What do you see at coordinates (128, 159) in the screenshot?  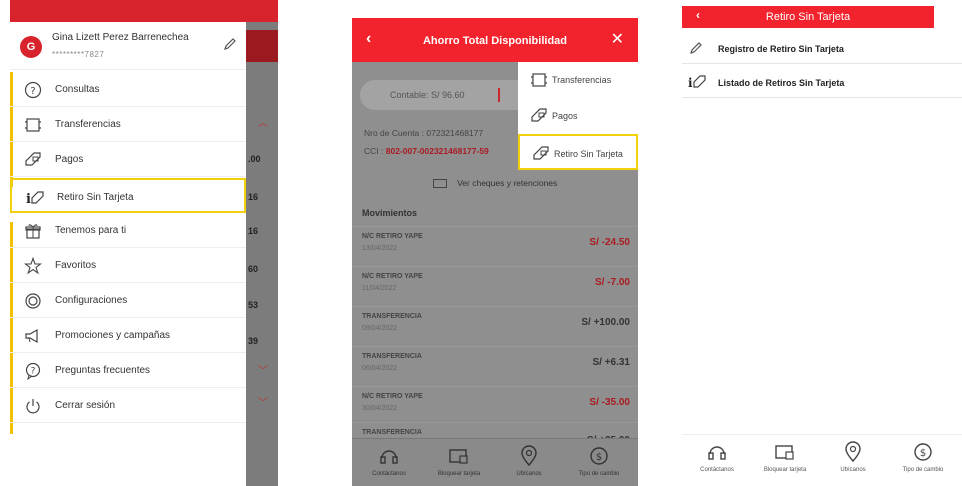 I see `menu-item-pagos: Pagos` at bounding box center [128, 159].